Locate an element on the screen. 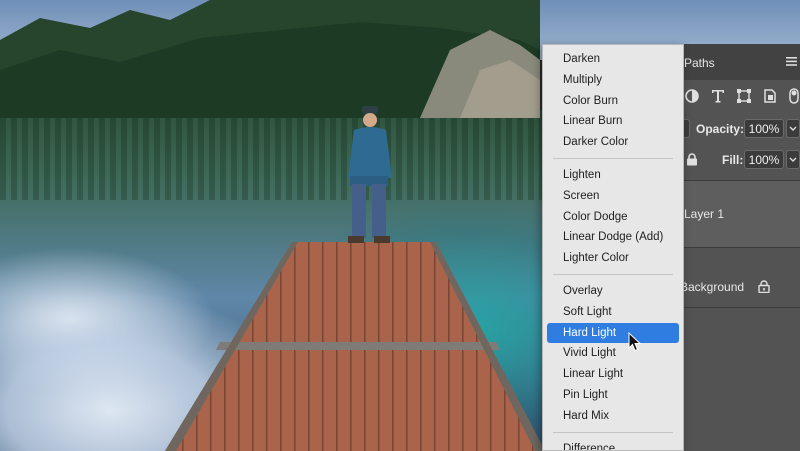 The width and height of the screenshot is (800, 451). blend-mode-darker-color: Darker Color is located at coordinates (613, 142).